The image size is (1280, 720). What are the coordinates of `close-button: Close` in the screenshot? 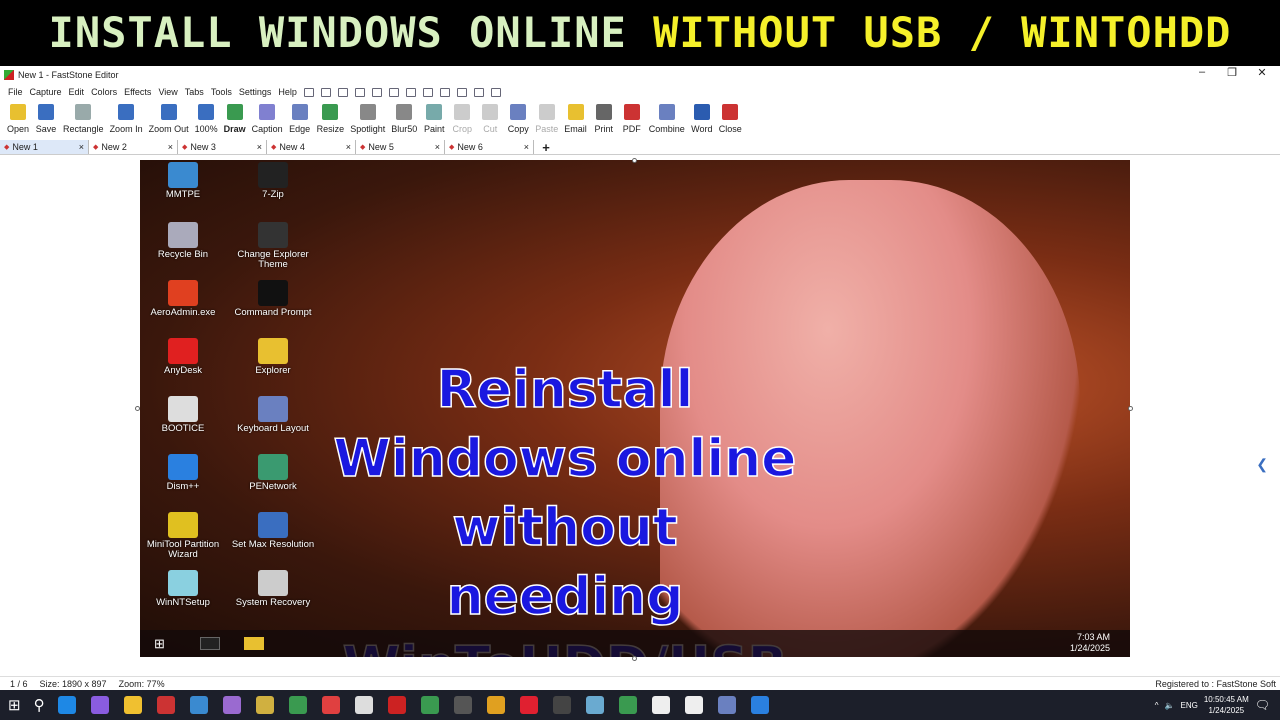 It's located at (730, 120).